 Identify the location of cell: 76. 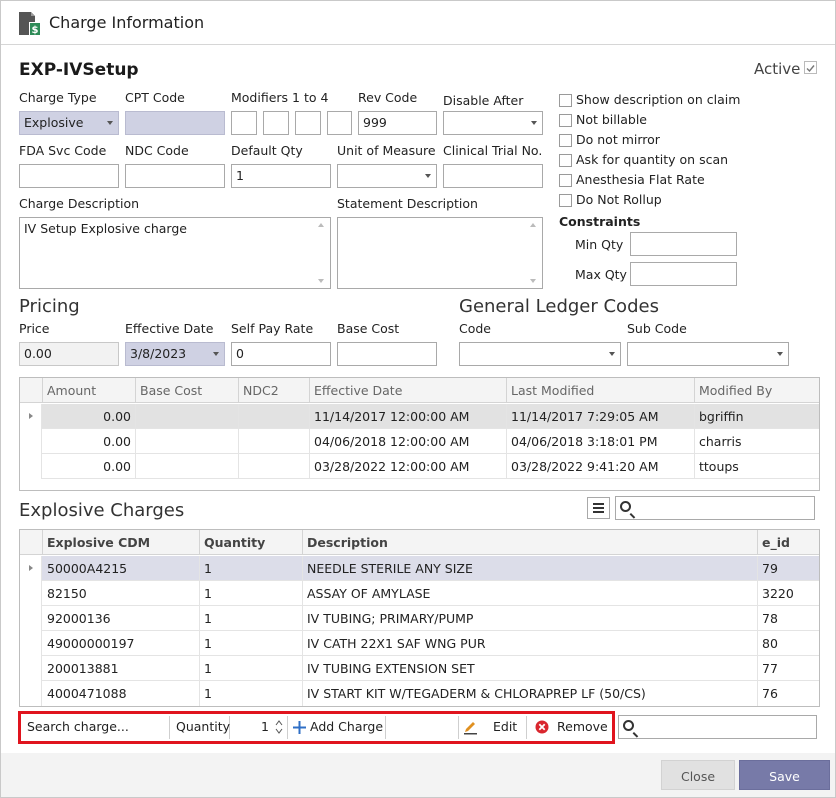
(770, 693).